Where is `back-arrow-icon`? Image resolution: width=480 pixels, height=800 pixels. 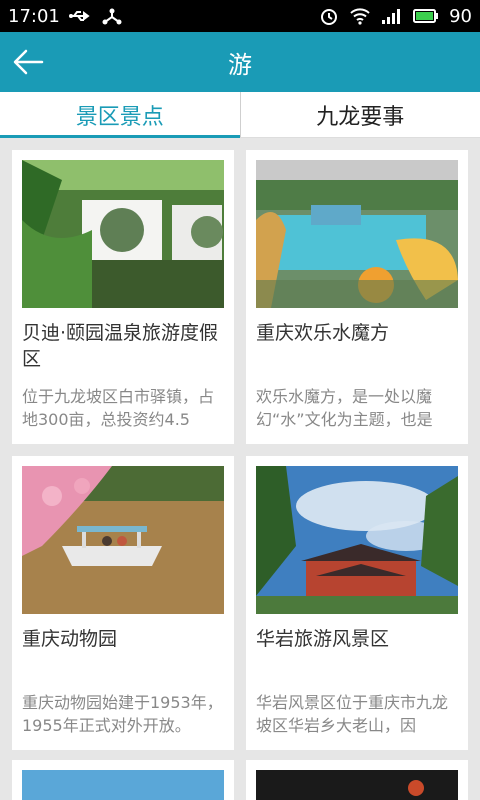
back-arrow-icon is located at coordinates (28, 62).